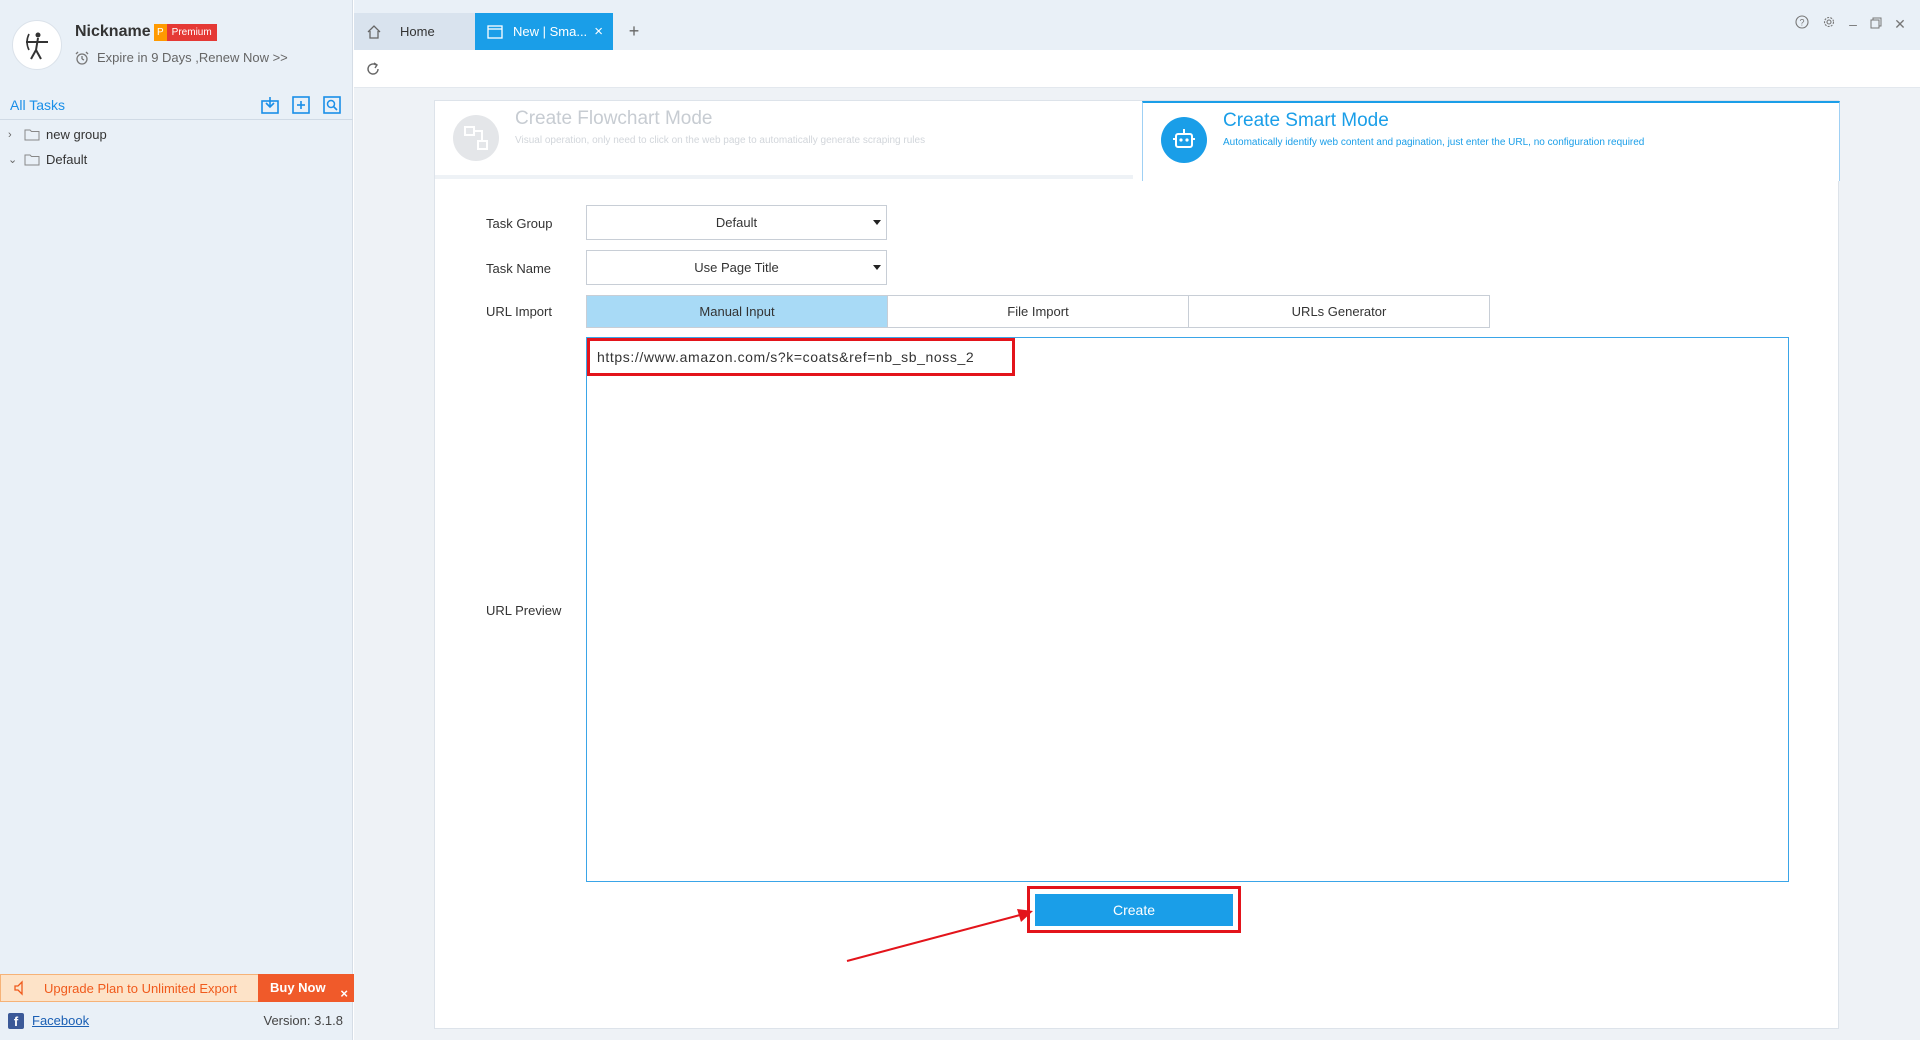 The width and height of the screenshot is (1920, 1040). I want to click on home-icon, so click(374, 32).